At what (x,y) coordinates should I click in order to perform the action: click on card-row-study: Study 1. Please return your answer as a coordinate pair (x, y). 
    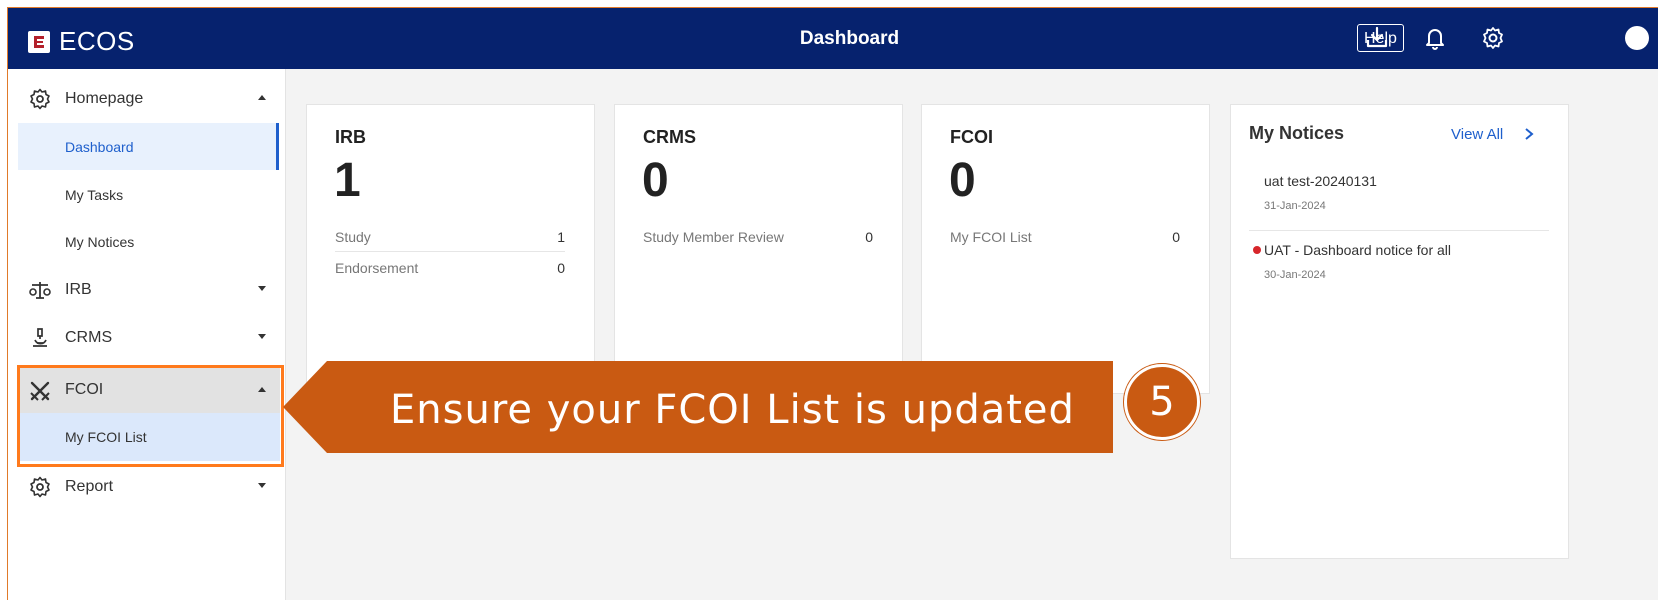
    Looking at the image, I should click on (450, 237).